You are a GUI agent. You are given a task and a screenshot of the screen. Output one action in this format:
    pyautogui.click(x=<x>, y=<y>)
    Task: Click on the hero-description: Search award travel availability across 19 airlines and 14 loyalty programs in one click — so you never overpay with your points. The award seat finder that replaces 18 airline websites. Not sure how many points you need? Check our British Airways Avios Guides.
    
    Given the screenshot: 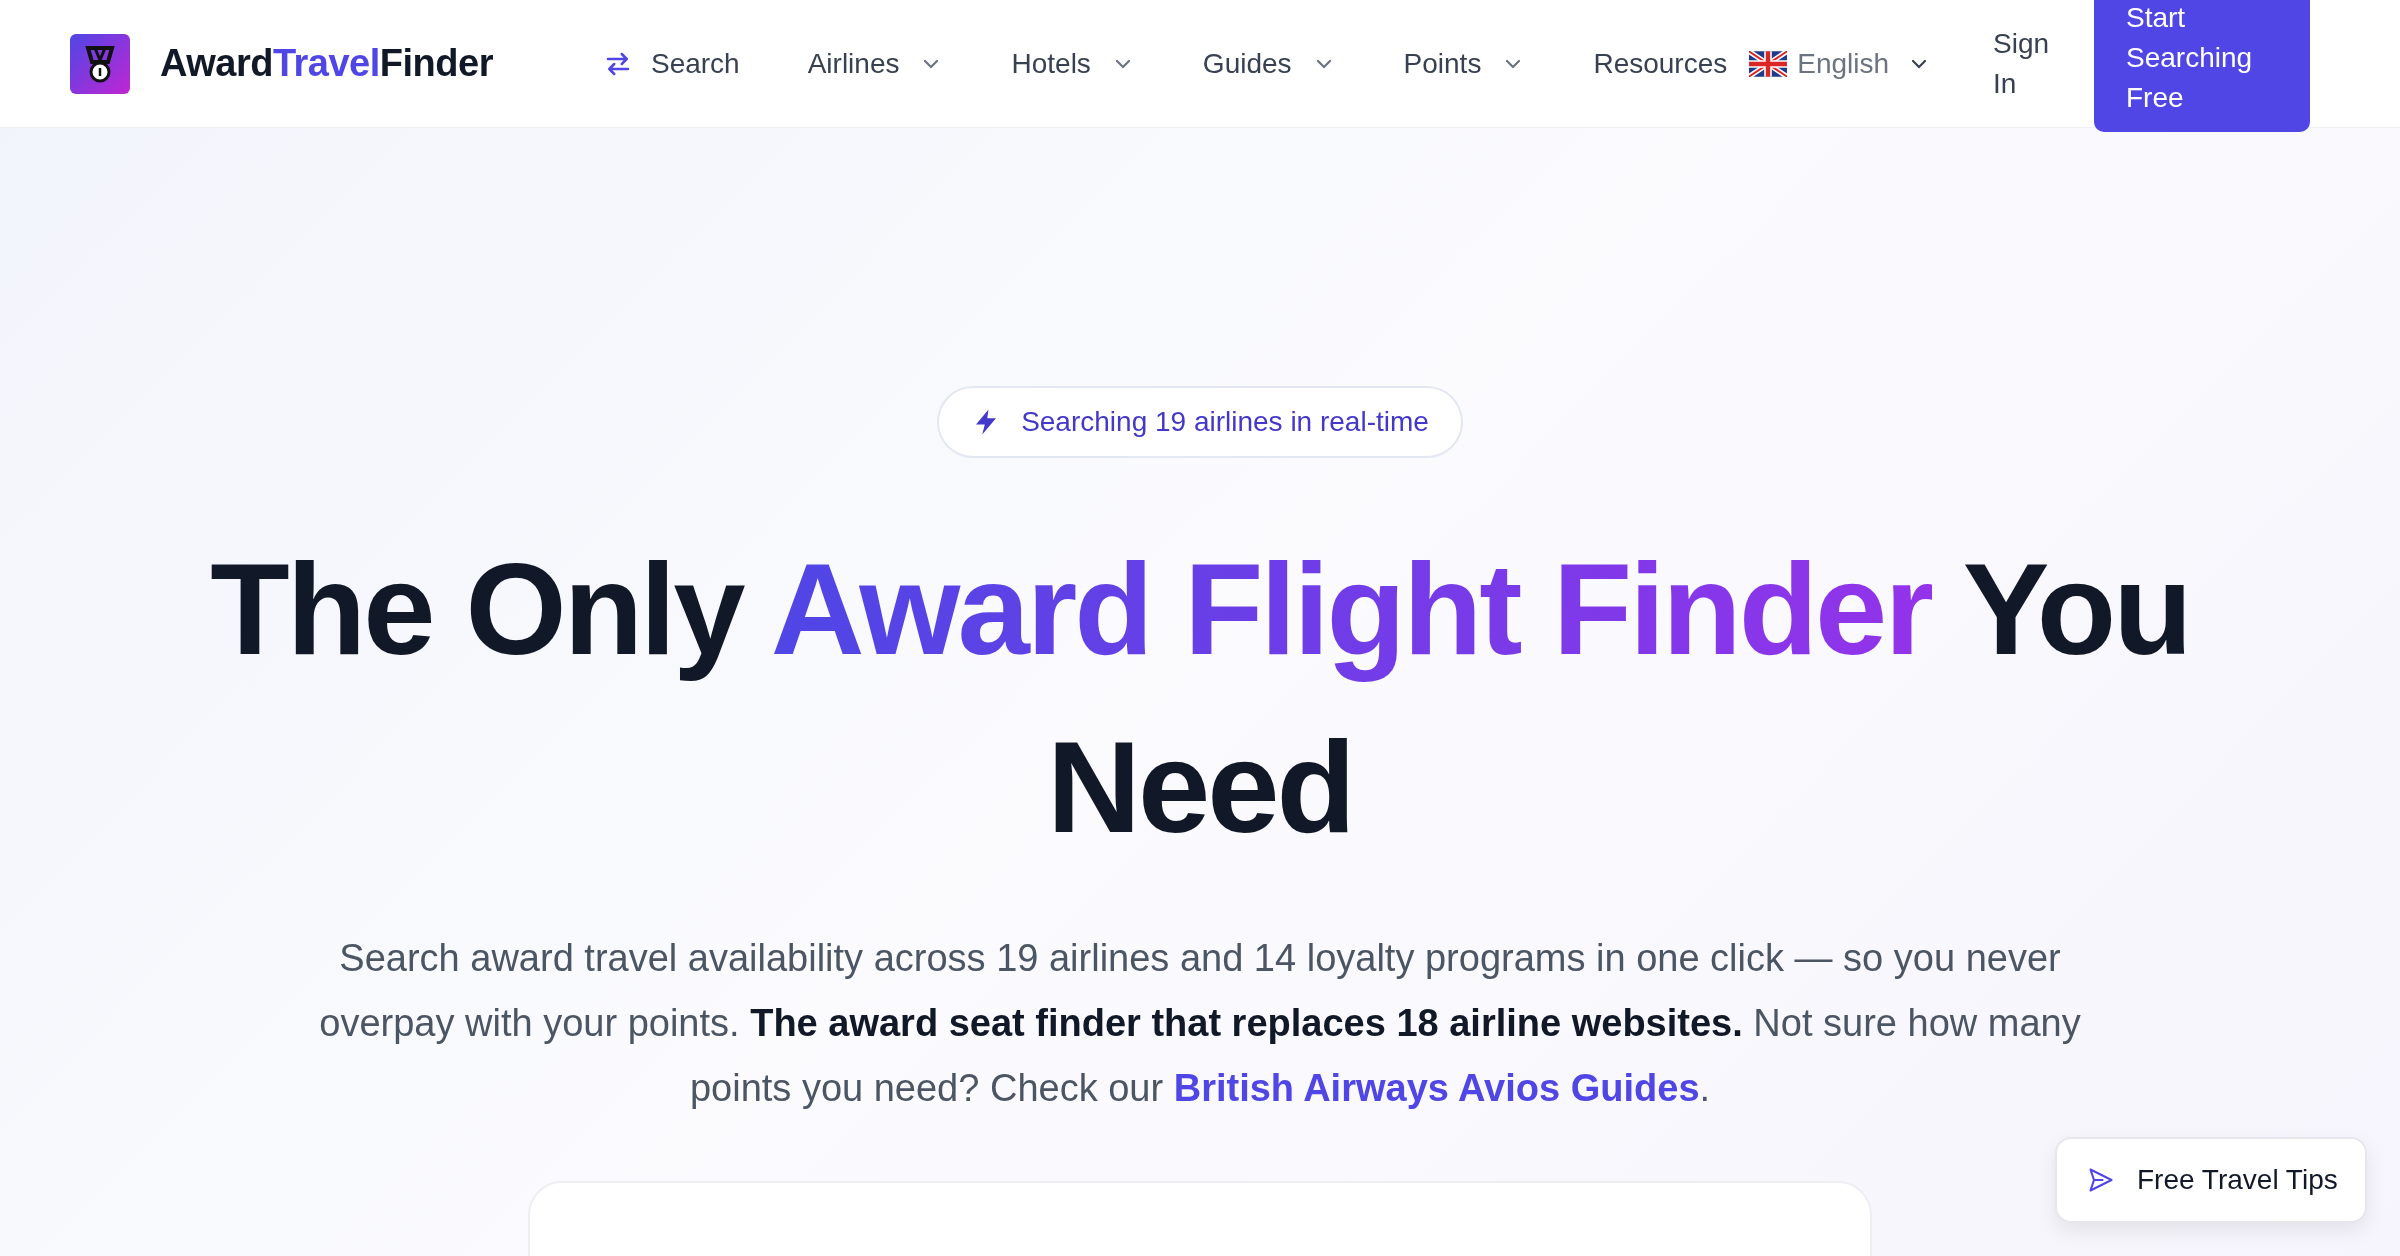 What is the action you would take?
    pyautogui.click(x=1200, y=1023)
    